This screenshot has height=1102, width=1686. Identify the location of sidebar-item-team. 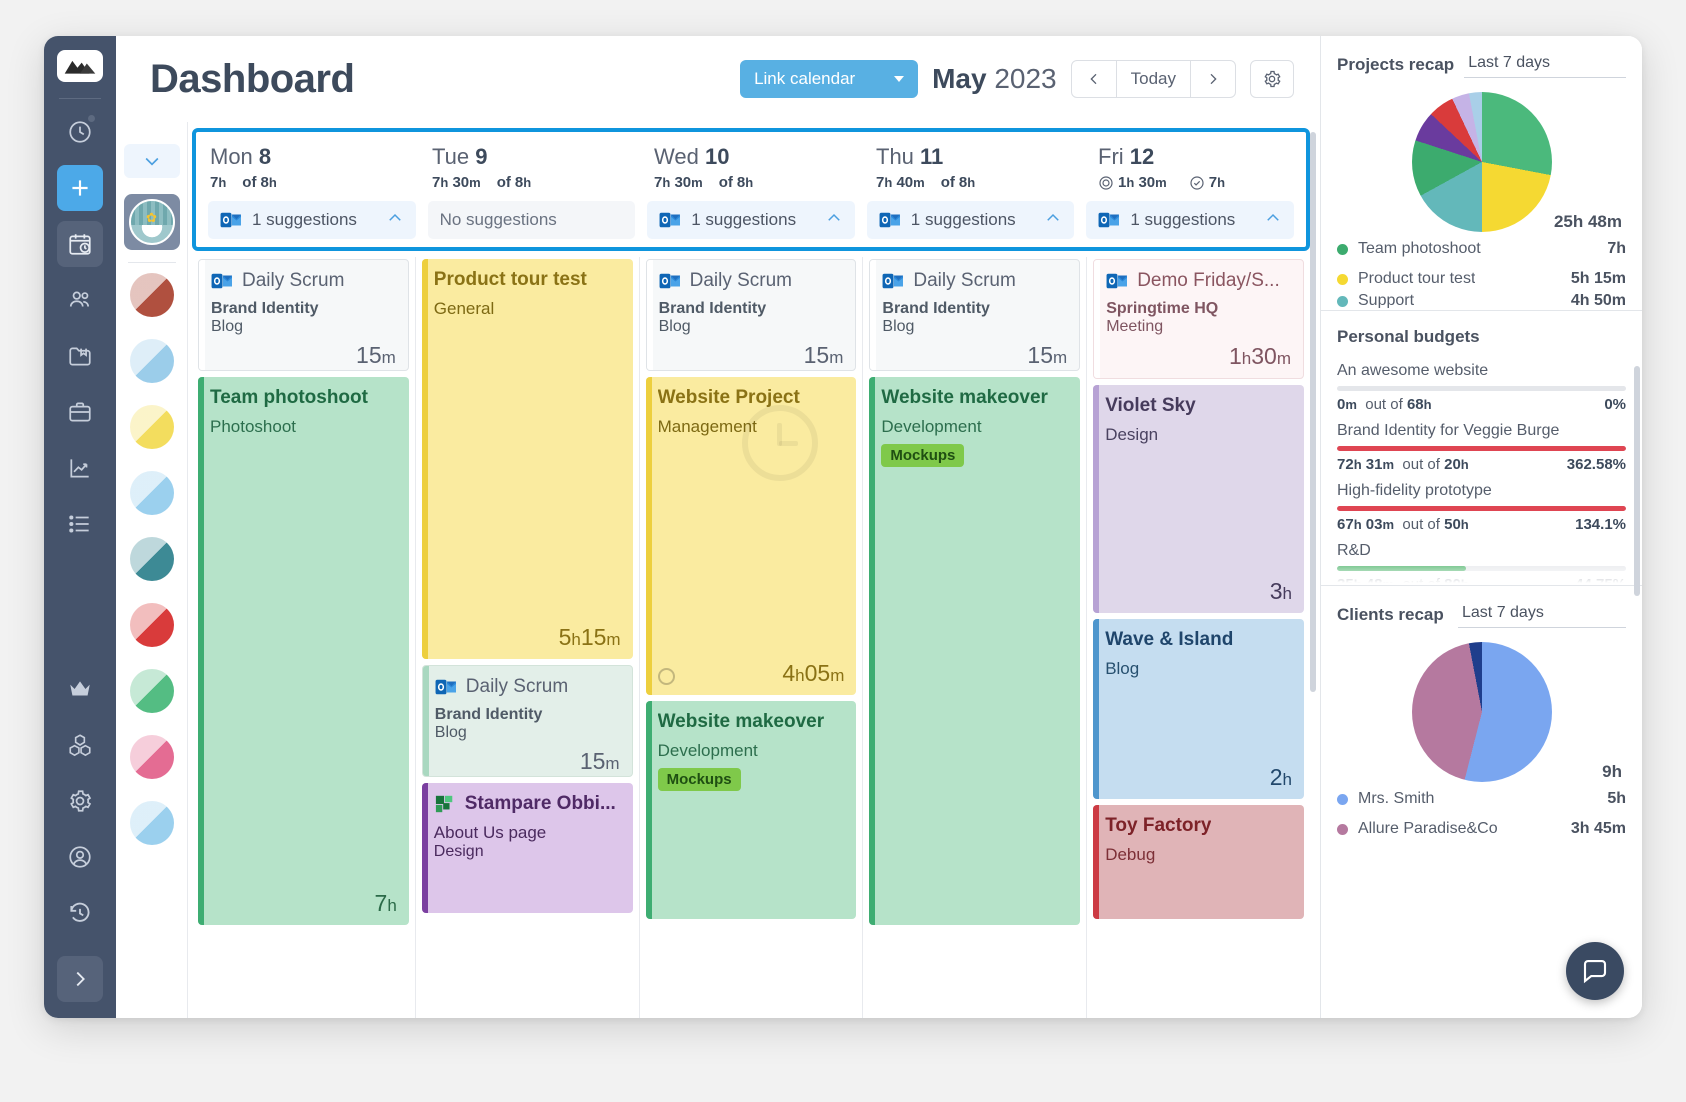
(80, 300).